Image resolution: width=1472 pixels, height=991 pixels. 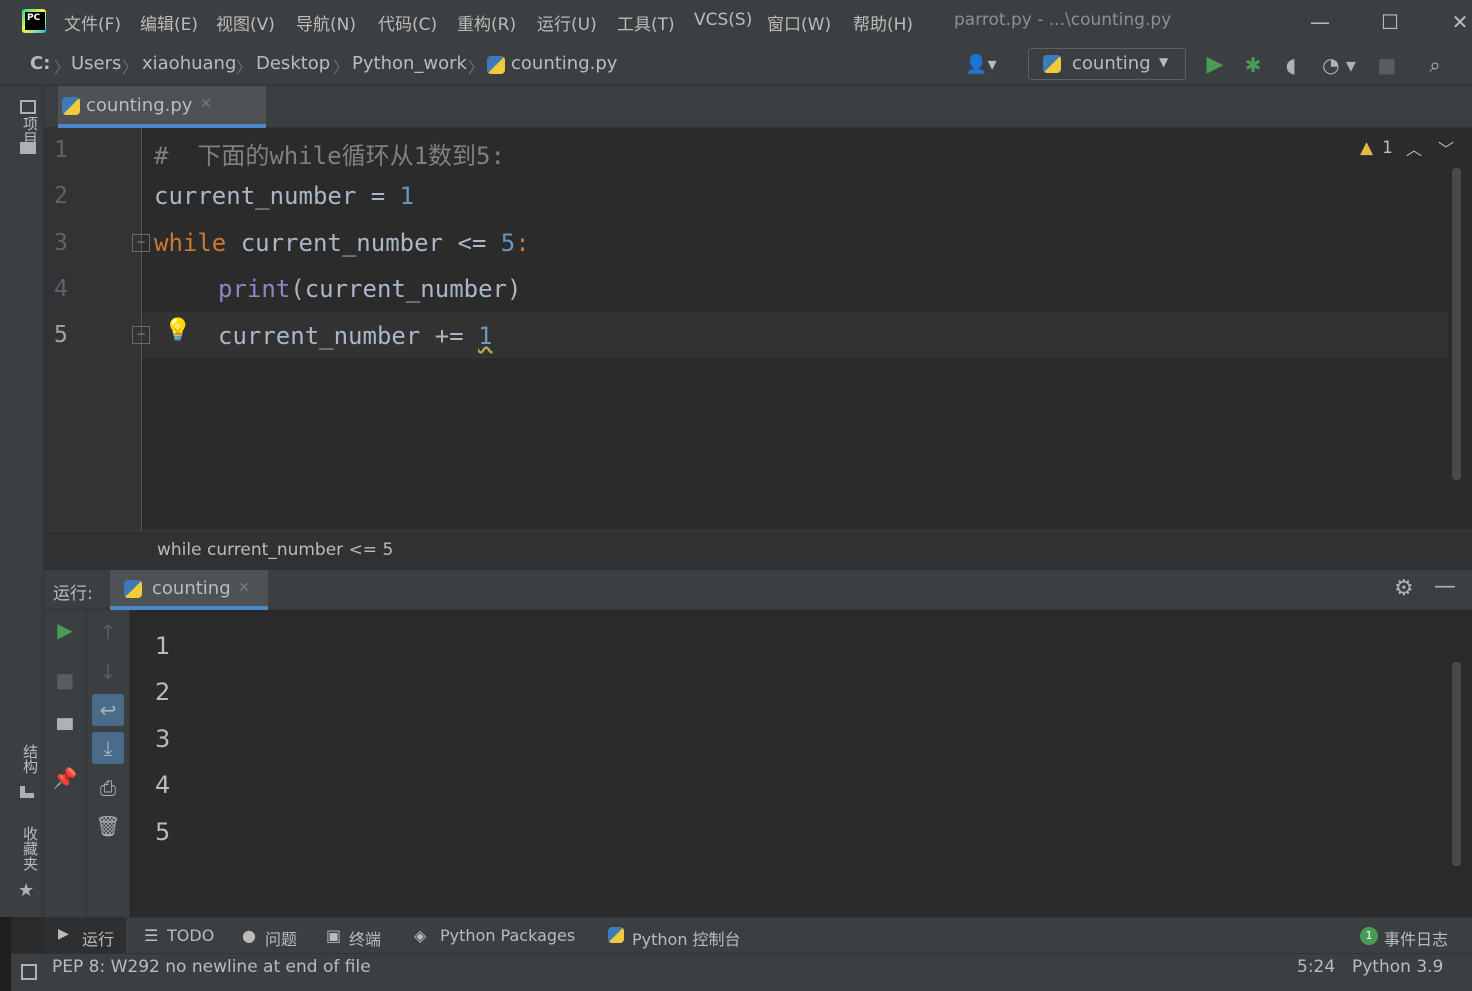 What do you see at coordinates (485, 336) in the screenshot?
I see `token-number: 1` at bounding box center [485, 336].